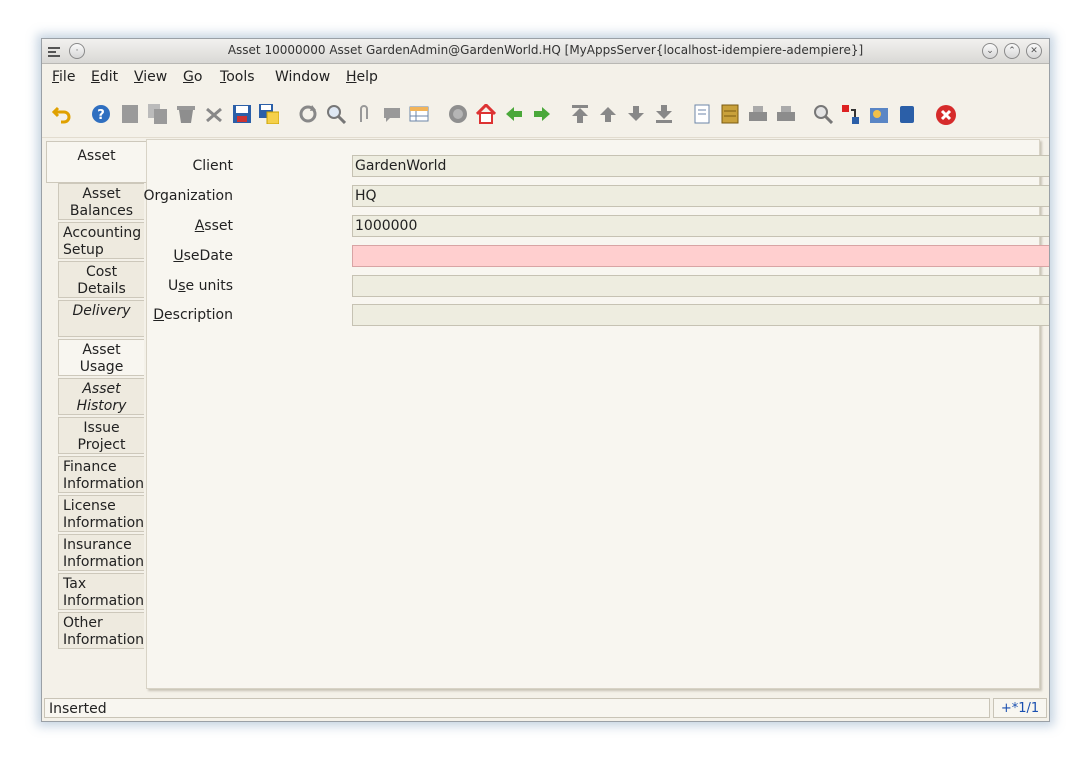 The image size is (1089, 762). What do you see at coordinates (308, 114) in the screenshot?
I see `refresh-icon` at bounding box center [308, 114].